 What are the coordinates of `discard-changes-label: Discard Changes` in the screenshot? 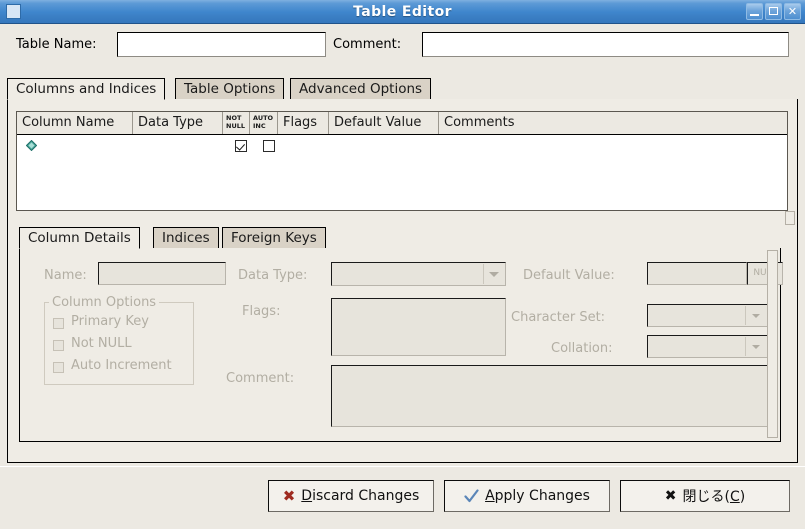 It's located at (360, 496).